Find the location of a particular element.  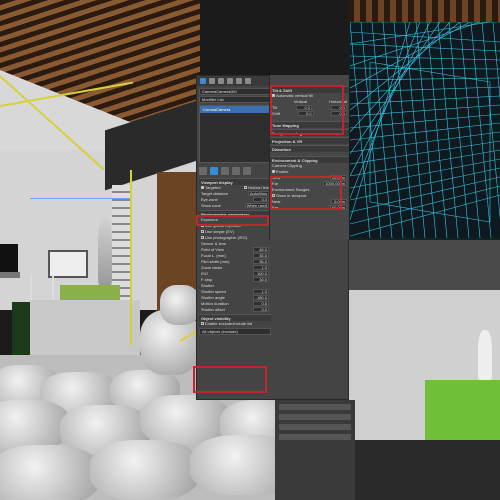

viewport-display-rollout: Viewport display is located at coordinates (235, 181).